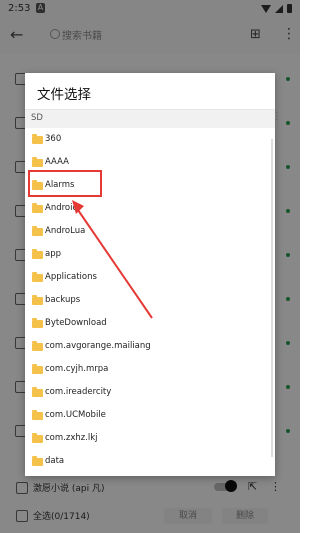  What do you see at coordinates (112, 259) in the screenshot?
I see `annotation-arrow-icon` at bounding box center [112, 259].